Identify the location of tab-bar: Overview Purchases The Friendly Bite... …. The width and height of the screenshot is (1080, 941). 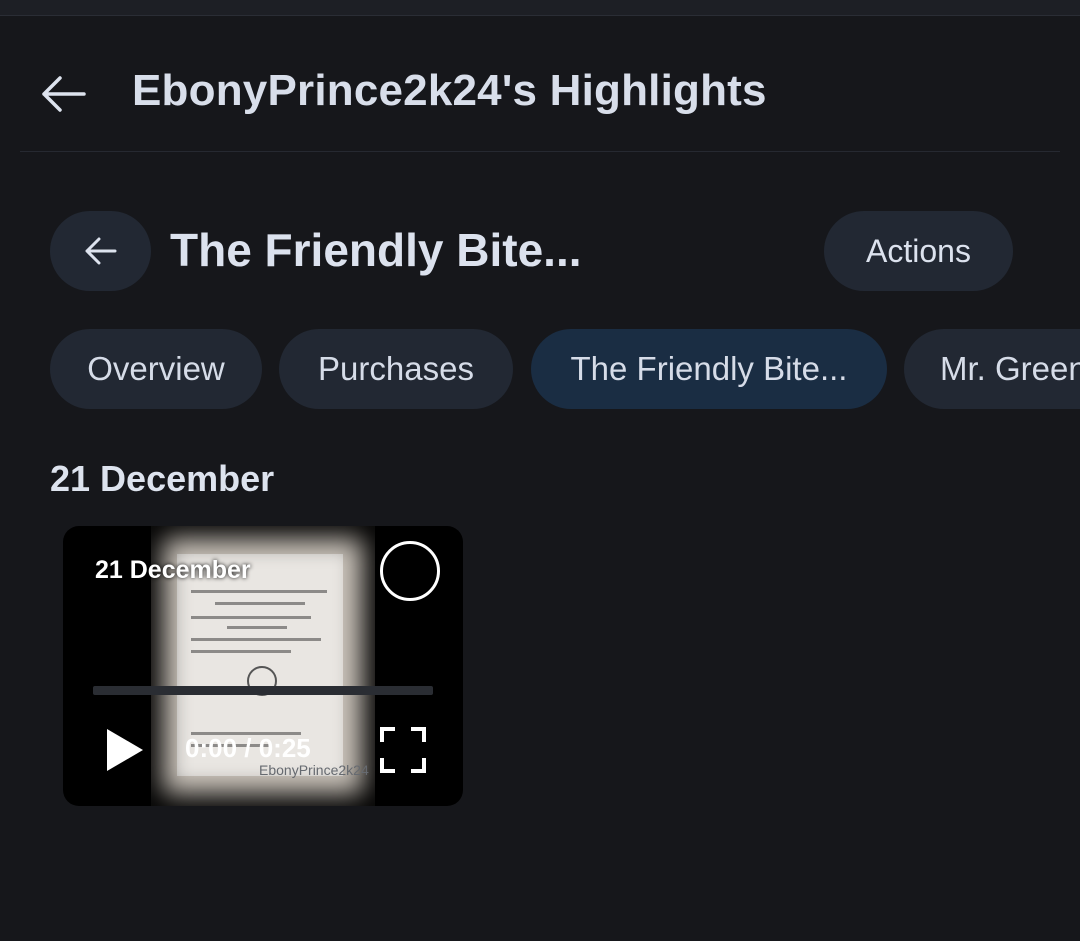
(565, 369).